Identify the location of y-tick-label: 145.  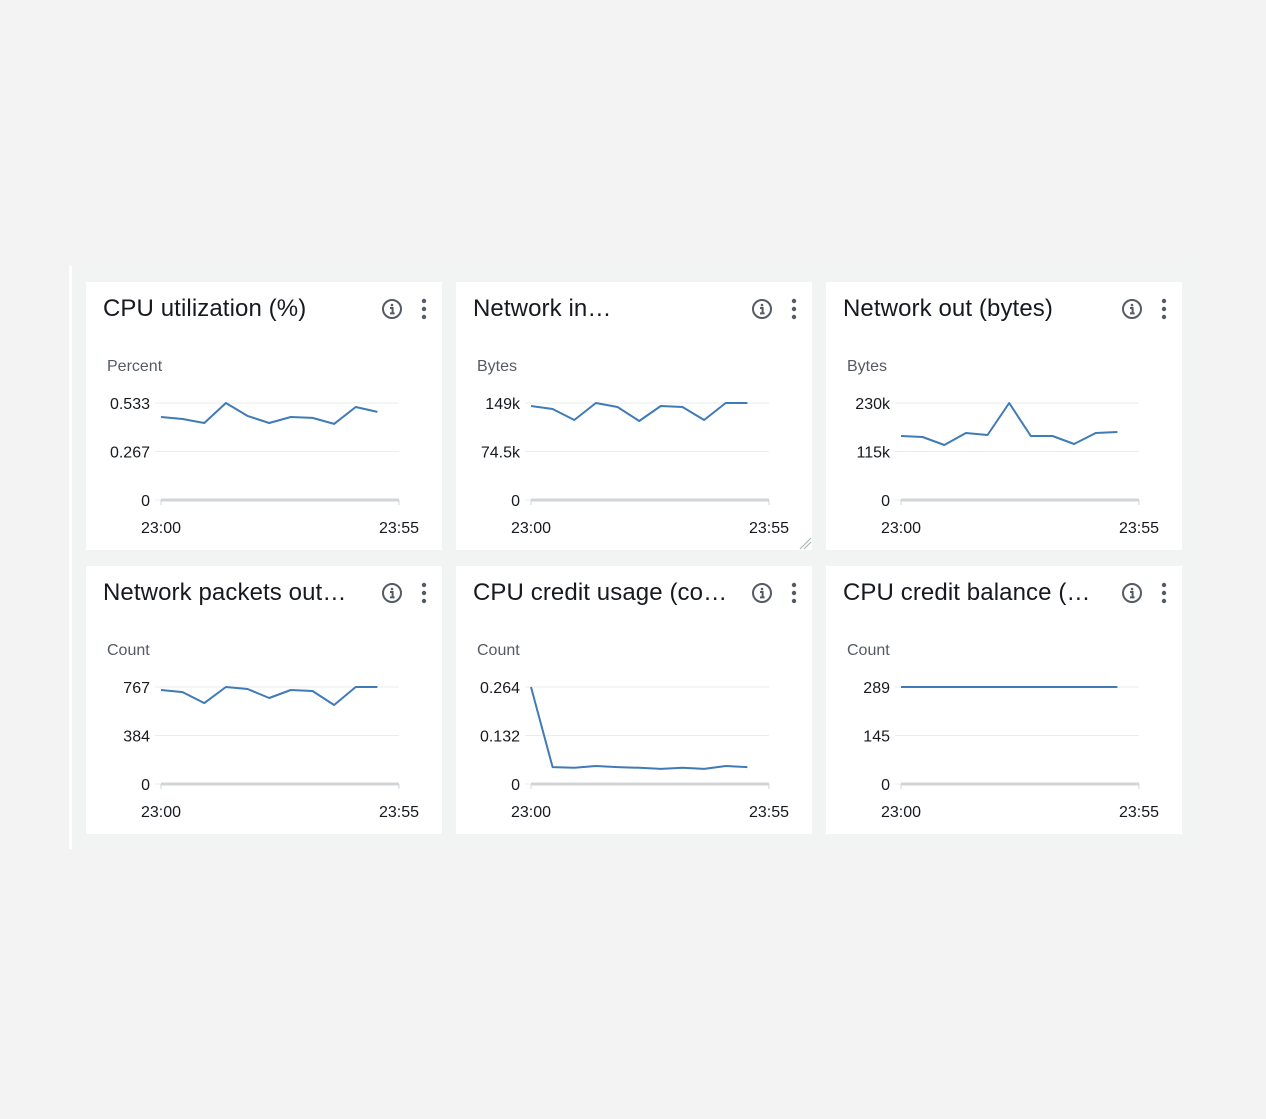
(876, 737).